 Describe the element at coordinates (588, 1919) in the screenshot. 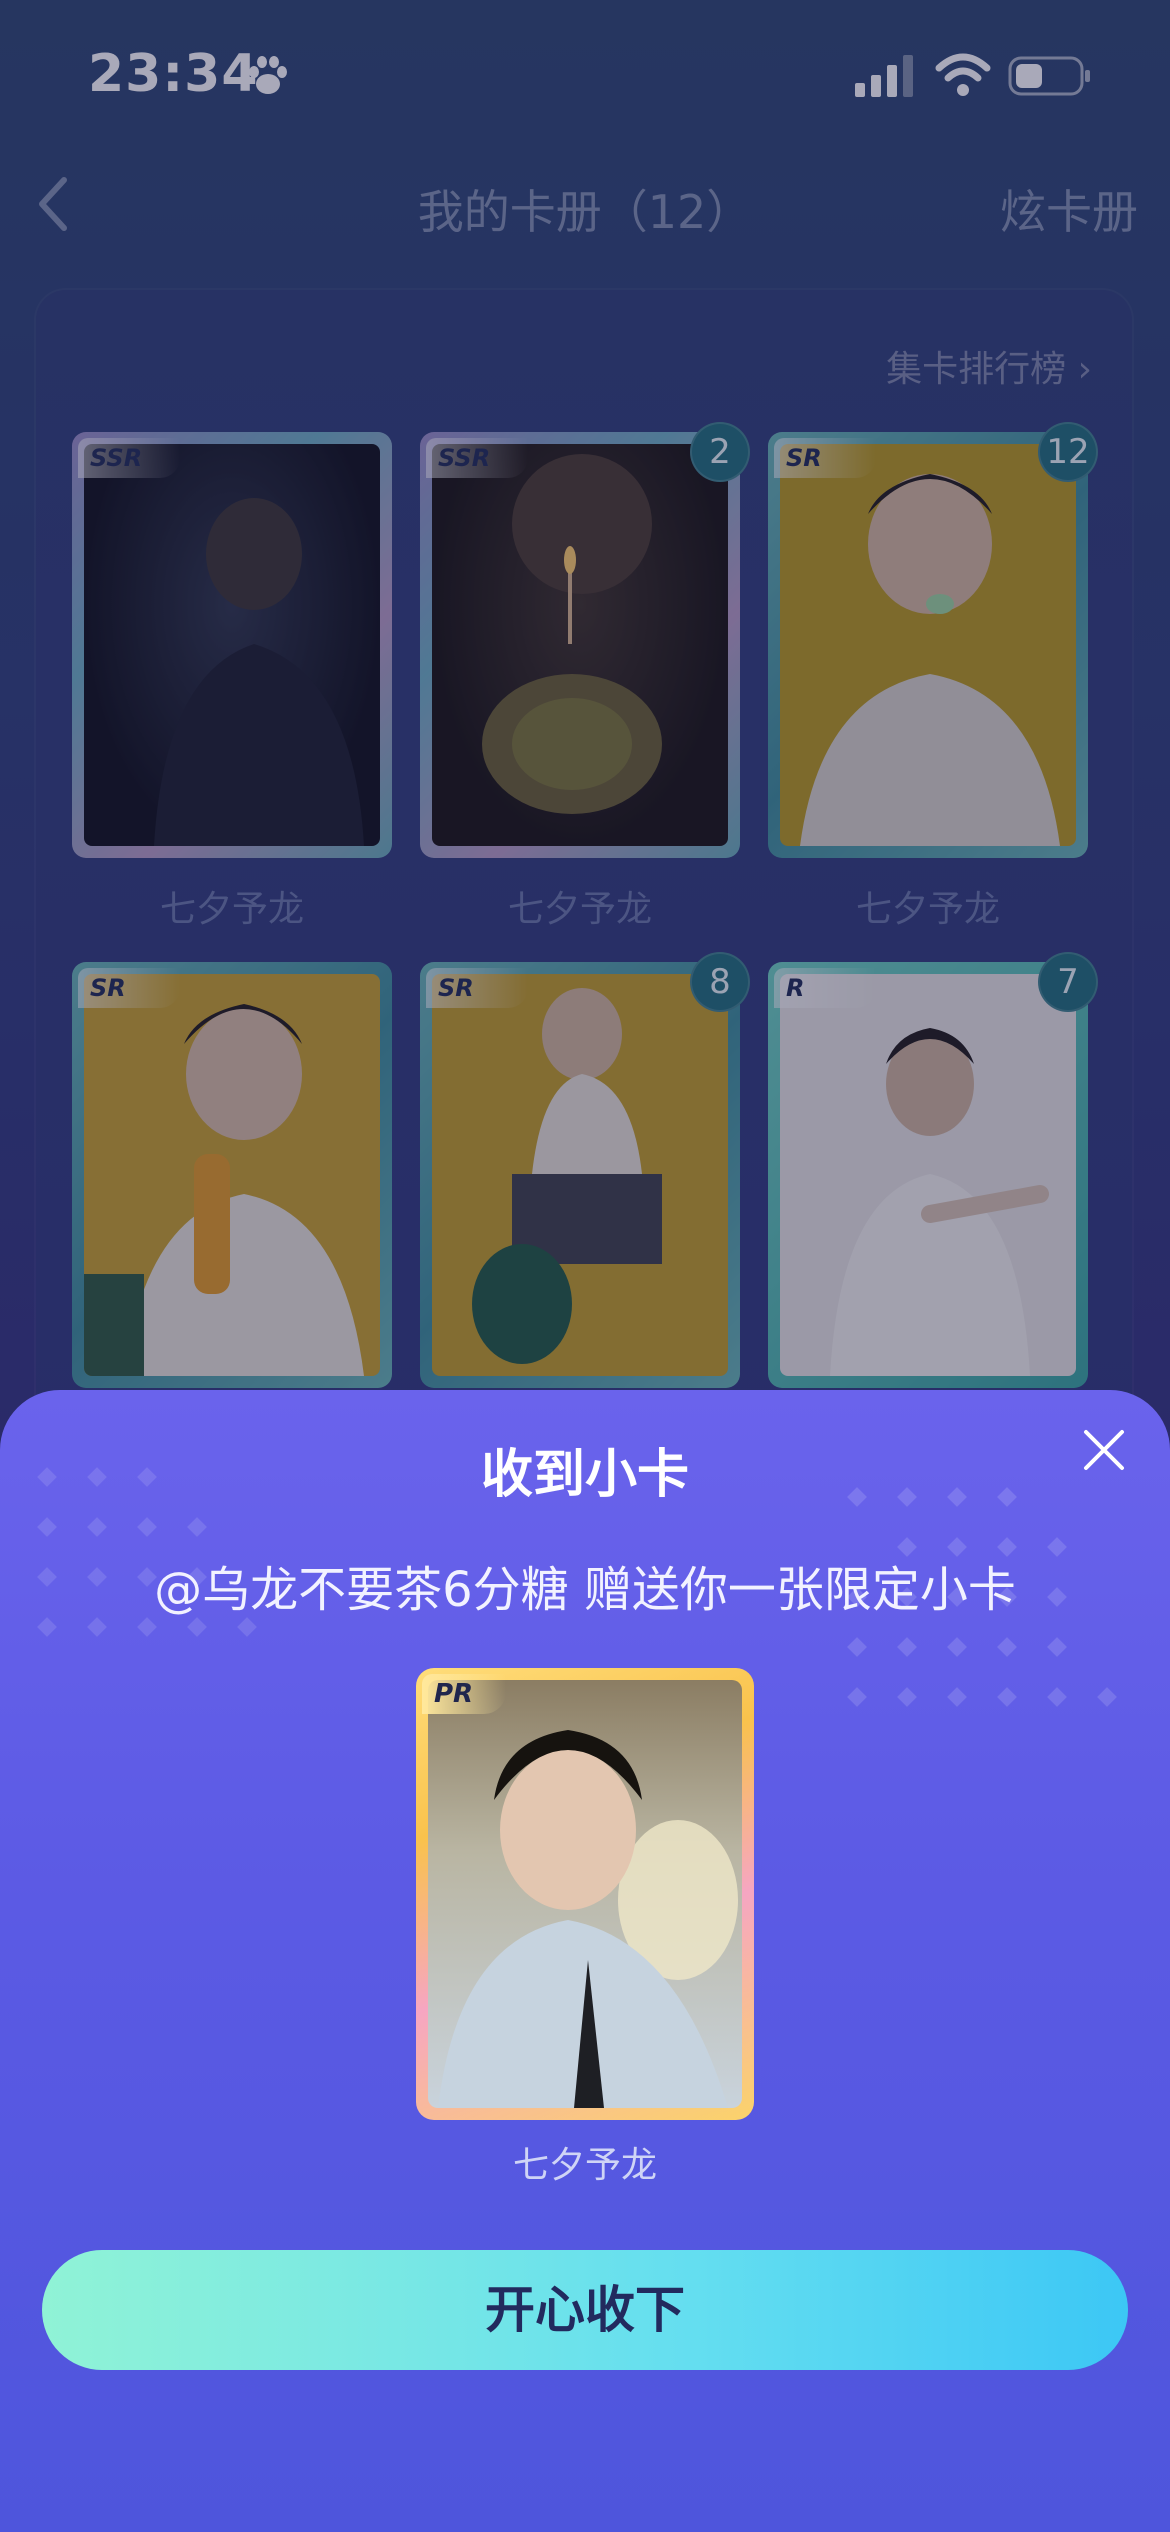

I see `portrait-image` at that location.